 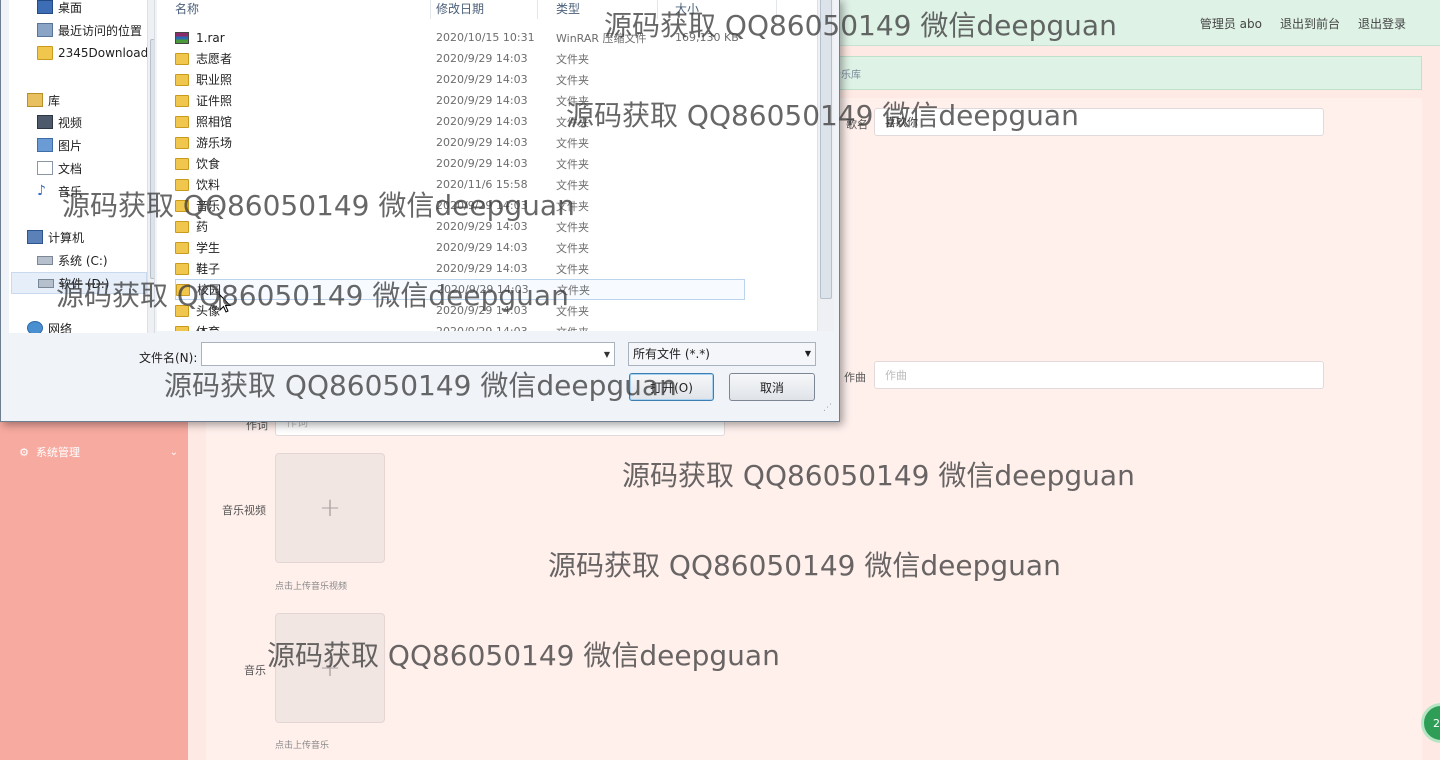 I want to click on open-button: 打开(O), so click(x=671, y=387).